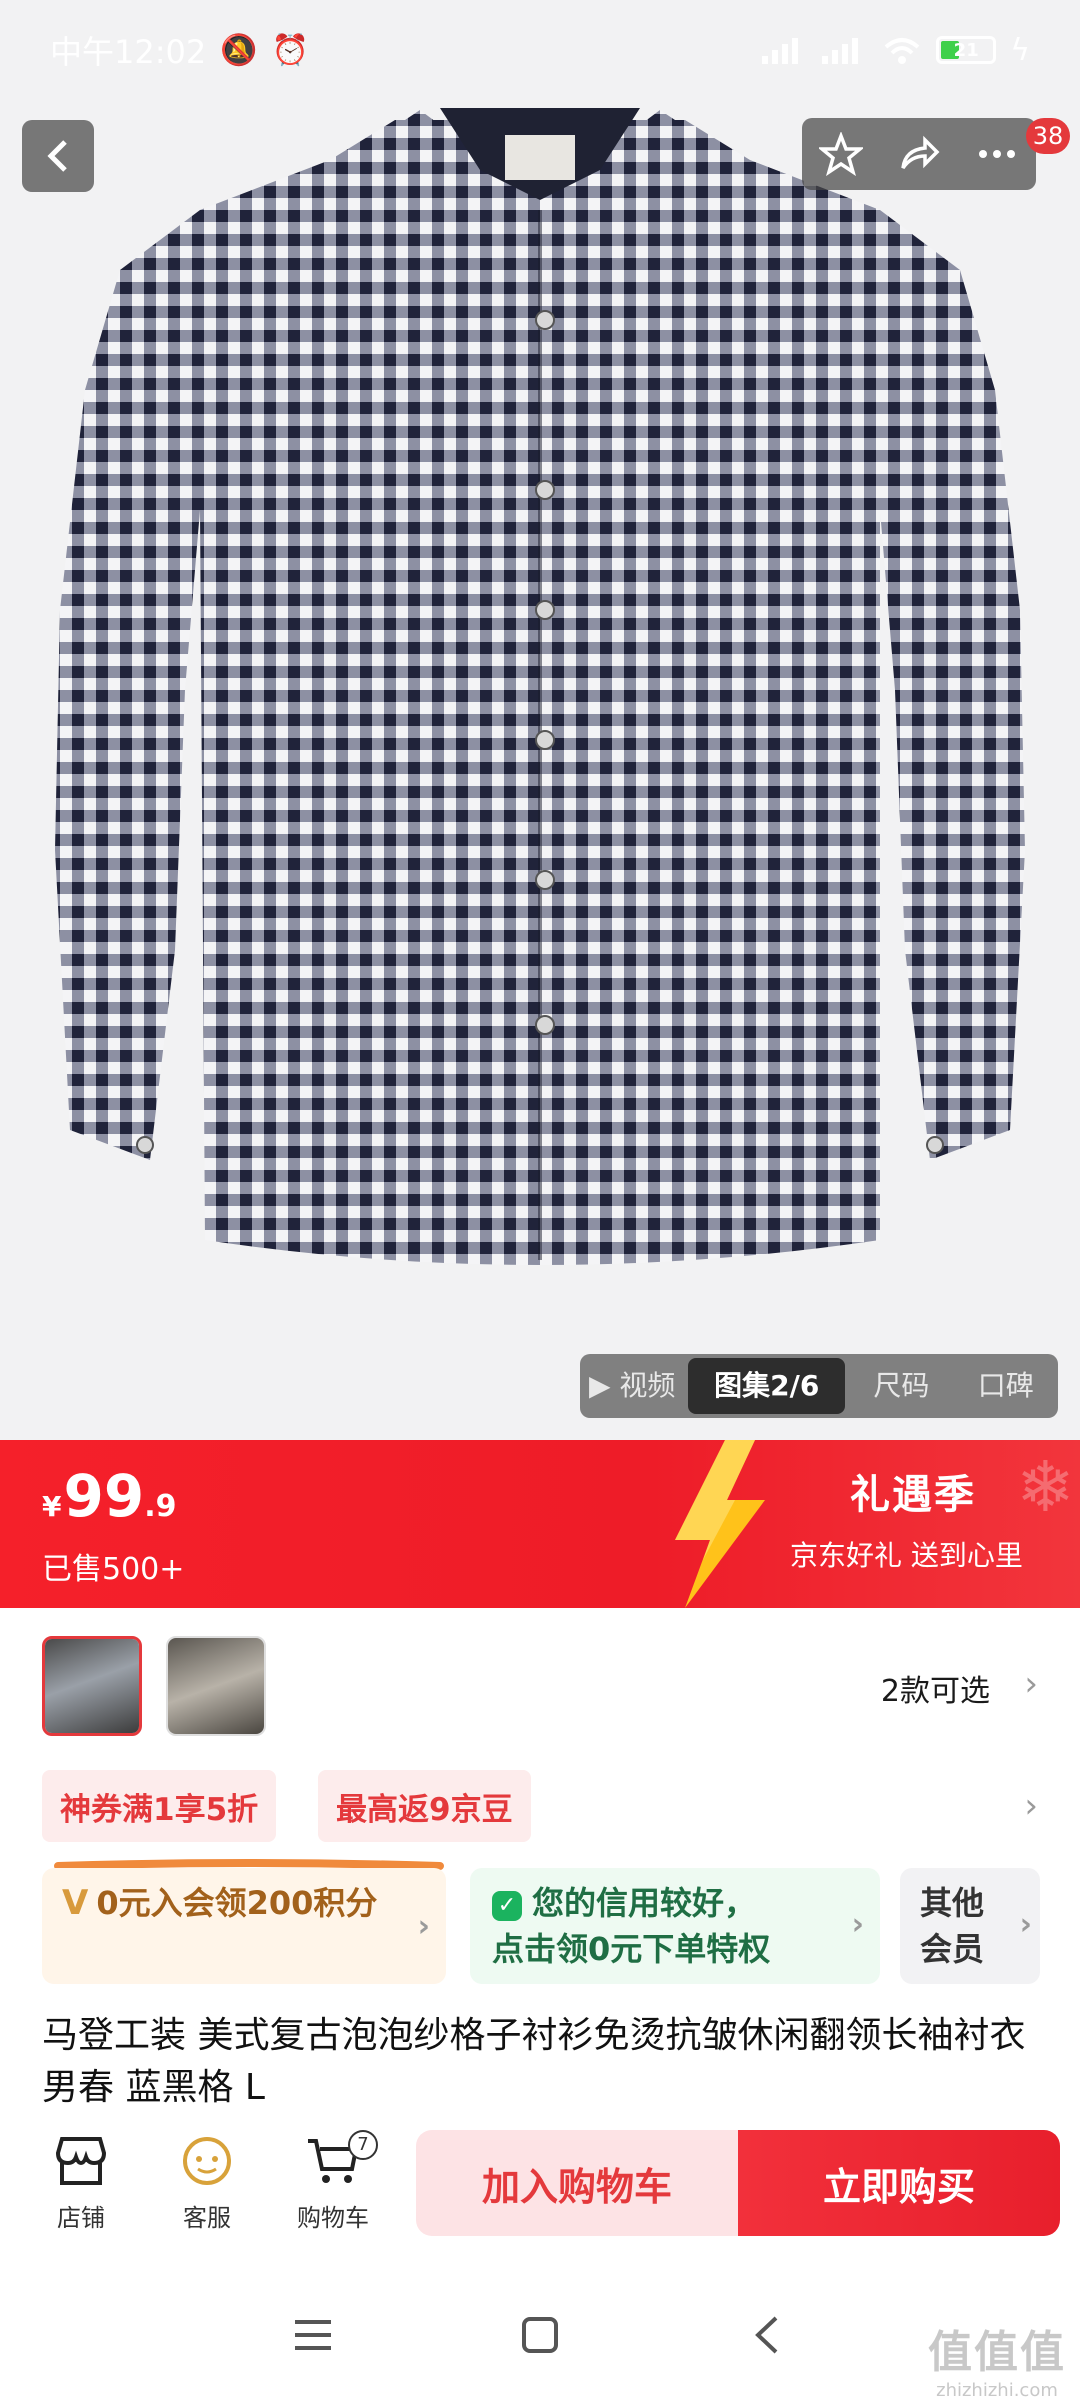 Image resolution: width=1080 pixels, height=2400 pixels. I want to click on other-member-line-2: 会员, so click(952, 1949).